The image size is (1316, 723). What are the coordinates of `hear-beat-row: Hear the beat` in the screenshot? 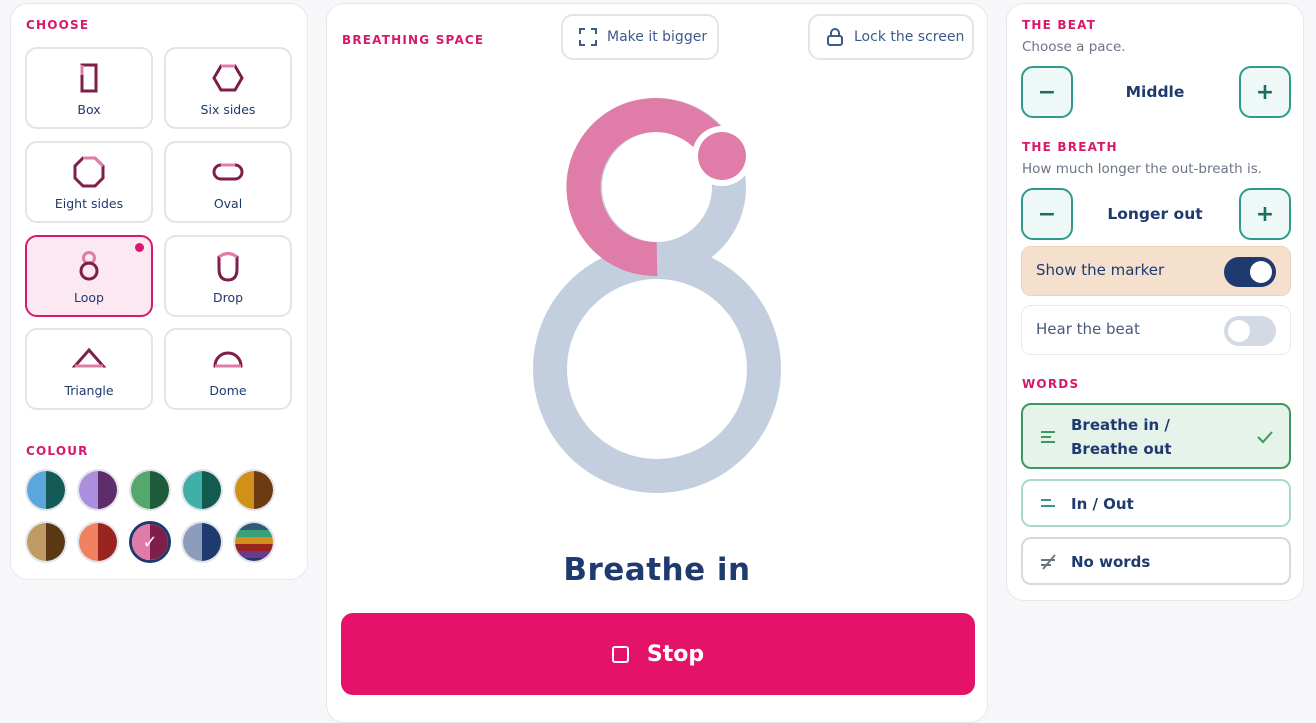 It's located at (1156, 330).